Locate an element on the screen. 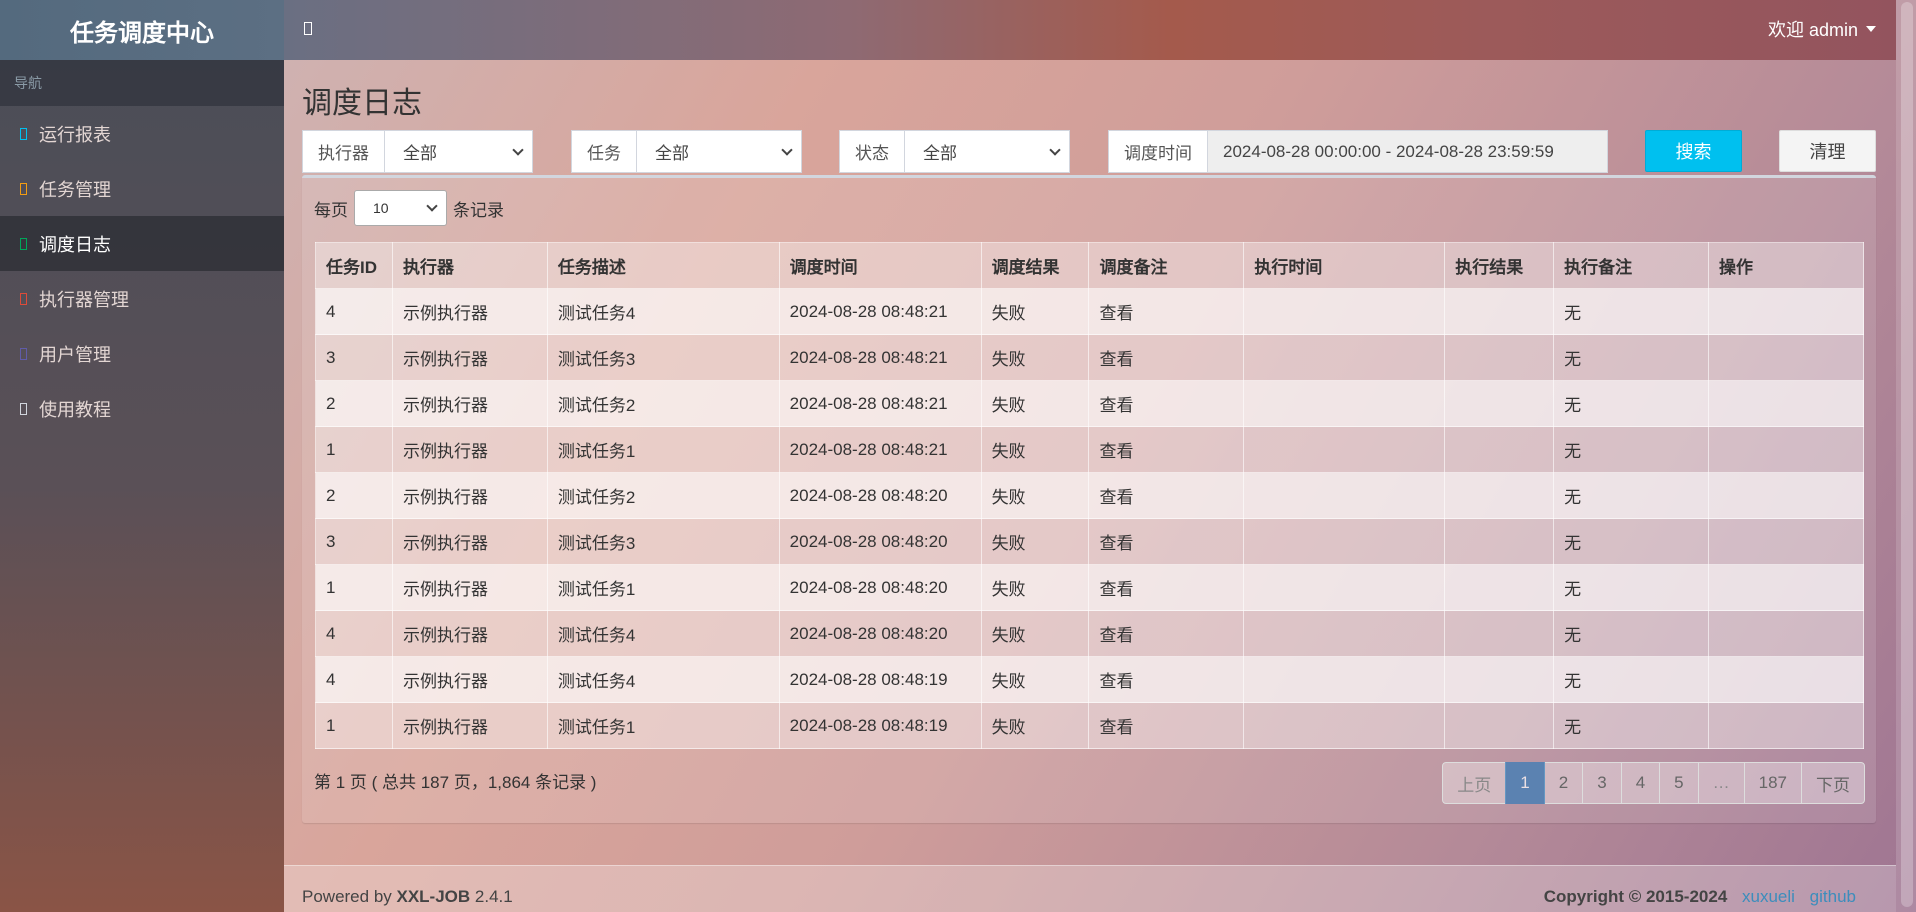  clear-button: 清理 is located at coordinates (1827, 151).